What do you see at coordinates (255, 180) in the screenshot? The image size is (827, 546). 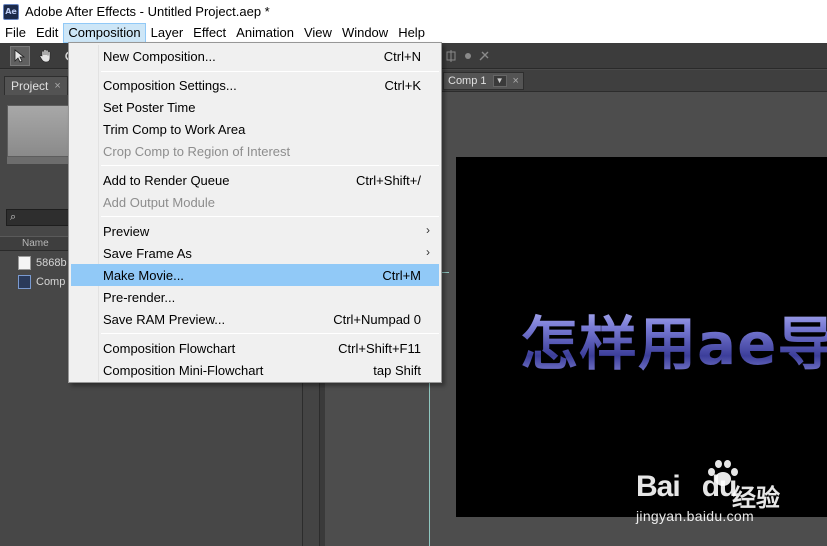 I see `menu-item-add-to-render-queue: Add to Render Queue Ctrl+Shift+/` at bounding box center [255, 180].